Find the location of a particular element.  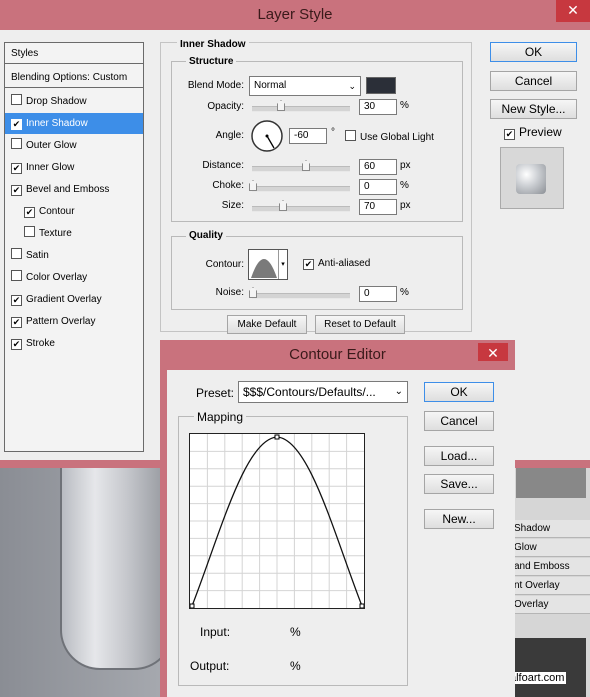

distance-input: 60 is located at coordinates (378, 167).